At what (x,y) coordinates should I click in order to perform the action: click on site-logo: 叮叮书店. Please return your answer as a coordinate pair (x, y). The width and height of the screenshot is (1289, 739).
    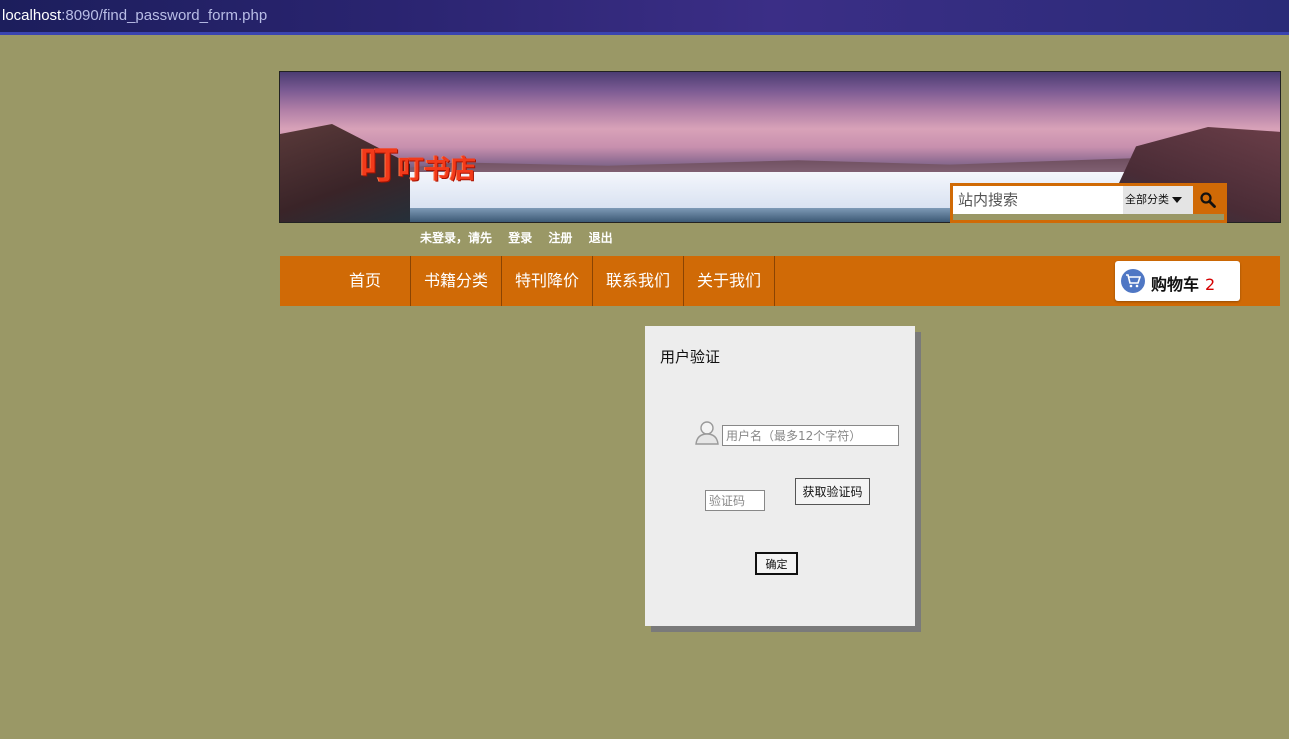
    Looking at the image, I should click on (418, 161).